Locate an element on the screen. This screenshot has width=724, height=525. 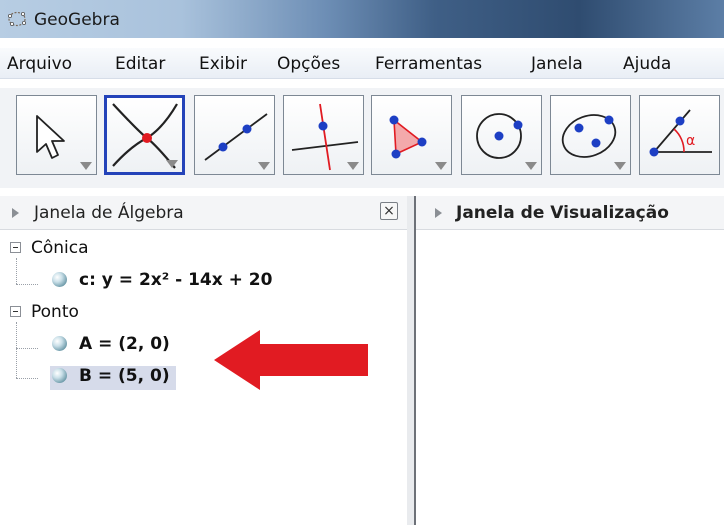
object-label: B = (5, 0) is located at coordinates (124, 376).